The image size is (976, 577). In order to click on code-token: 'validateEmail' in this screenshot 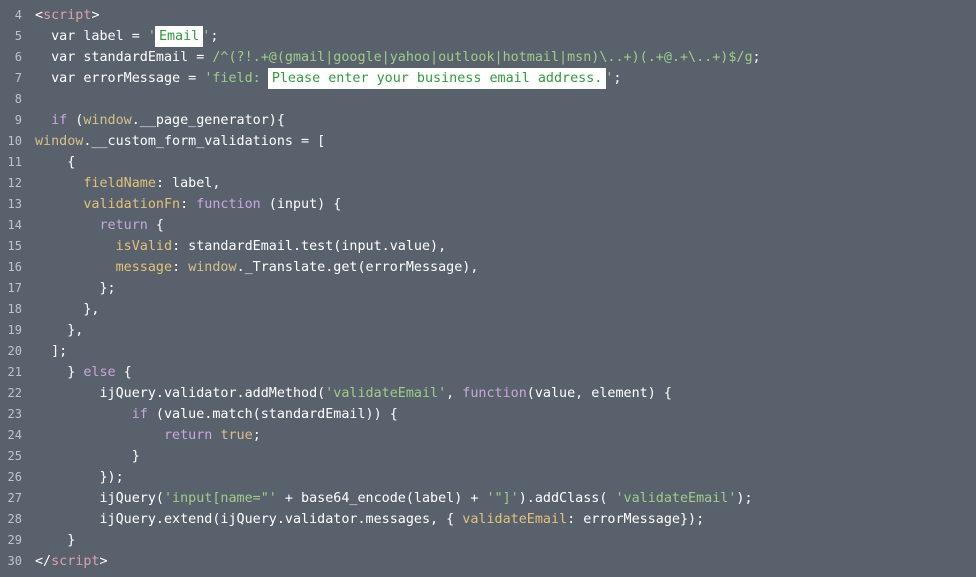, I will do `click(386, 393)`.